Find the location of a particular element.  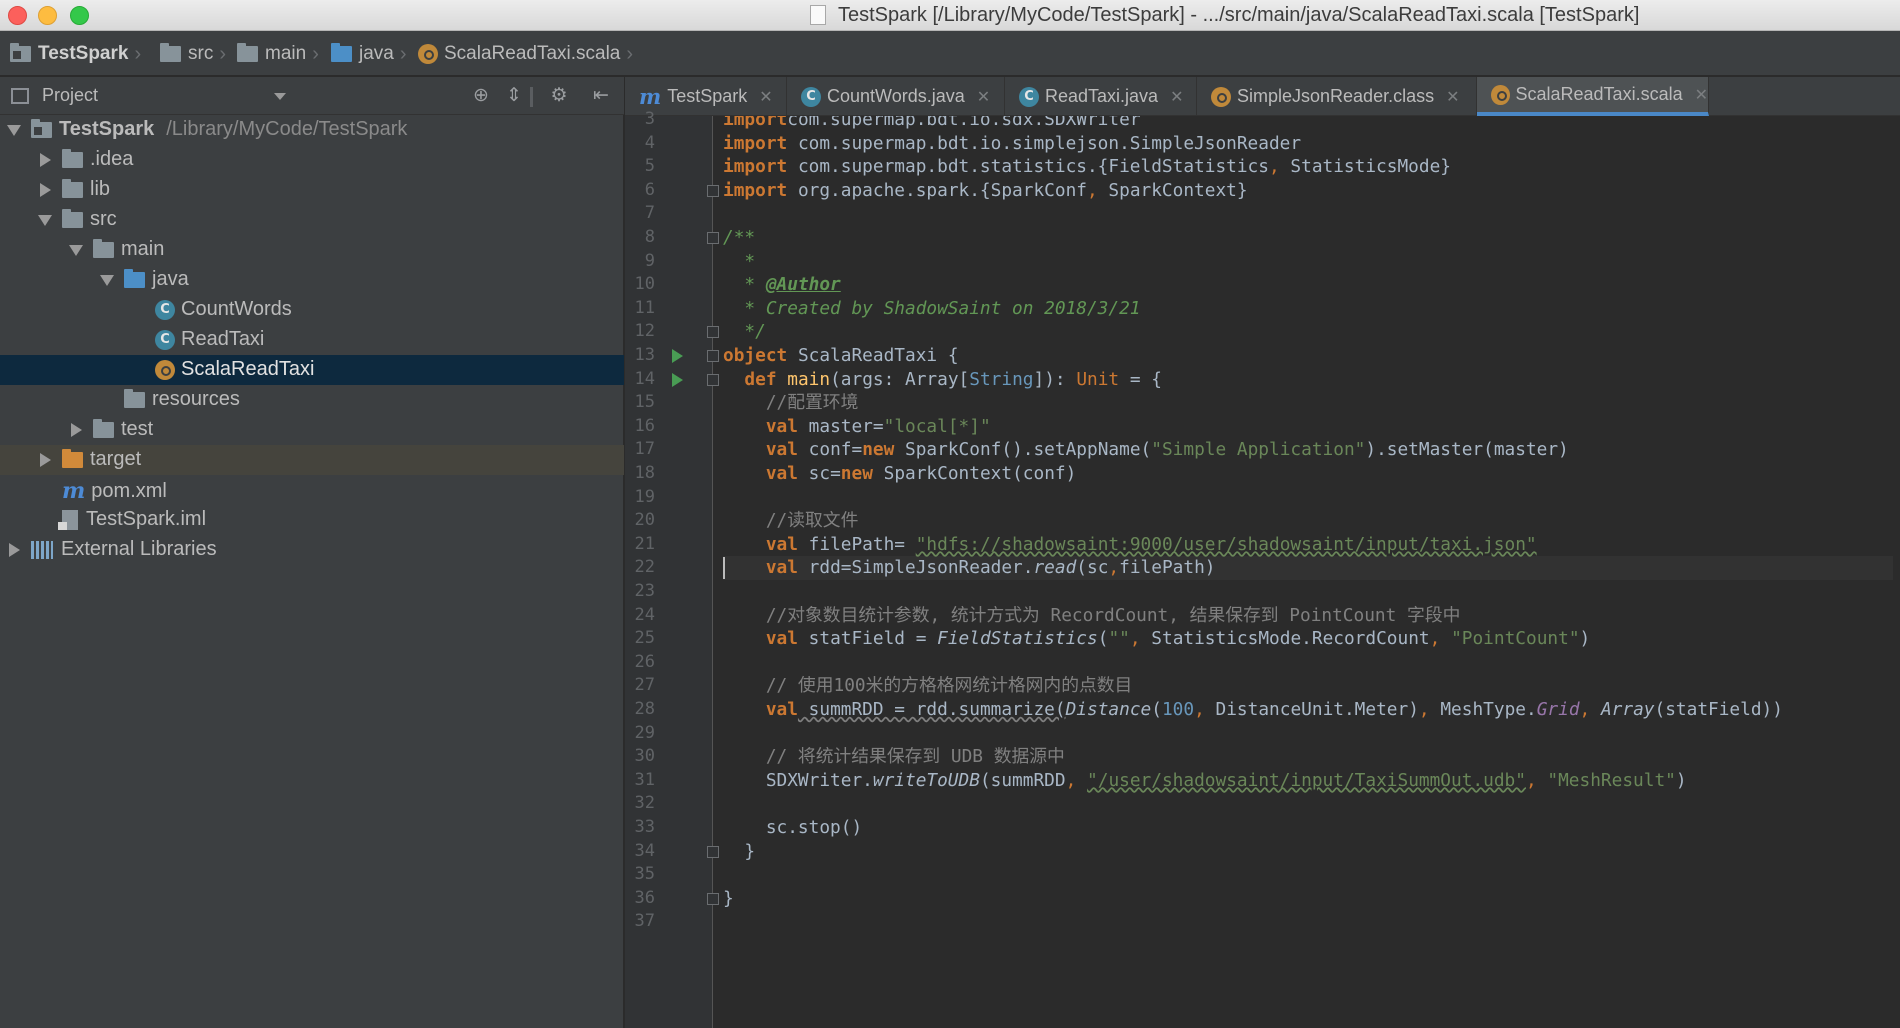

tree-item: target is located at coordinates (312, 460).